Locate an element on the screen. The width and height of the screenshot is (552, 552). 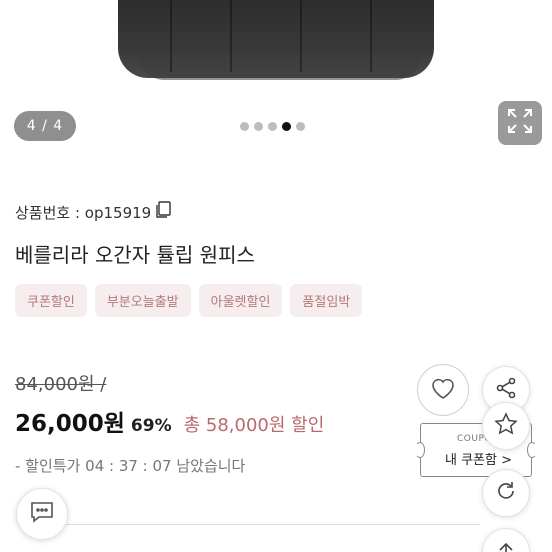
refresh-icon is located at coordinates (506, 493).